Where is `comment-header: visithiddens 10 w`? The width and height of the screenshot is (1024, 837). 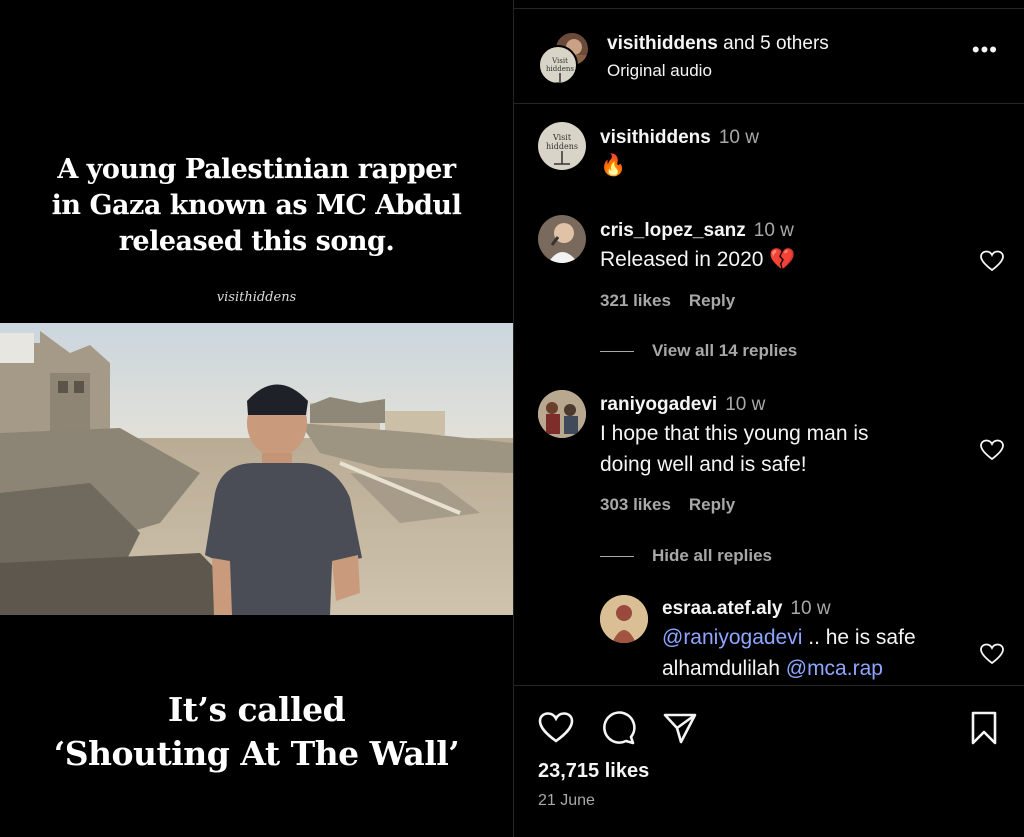 comment-header: visithiddens 10 w is located at coordinates (679, 138).